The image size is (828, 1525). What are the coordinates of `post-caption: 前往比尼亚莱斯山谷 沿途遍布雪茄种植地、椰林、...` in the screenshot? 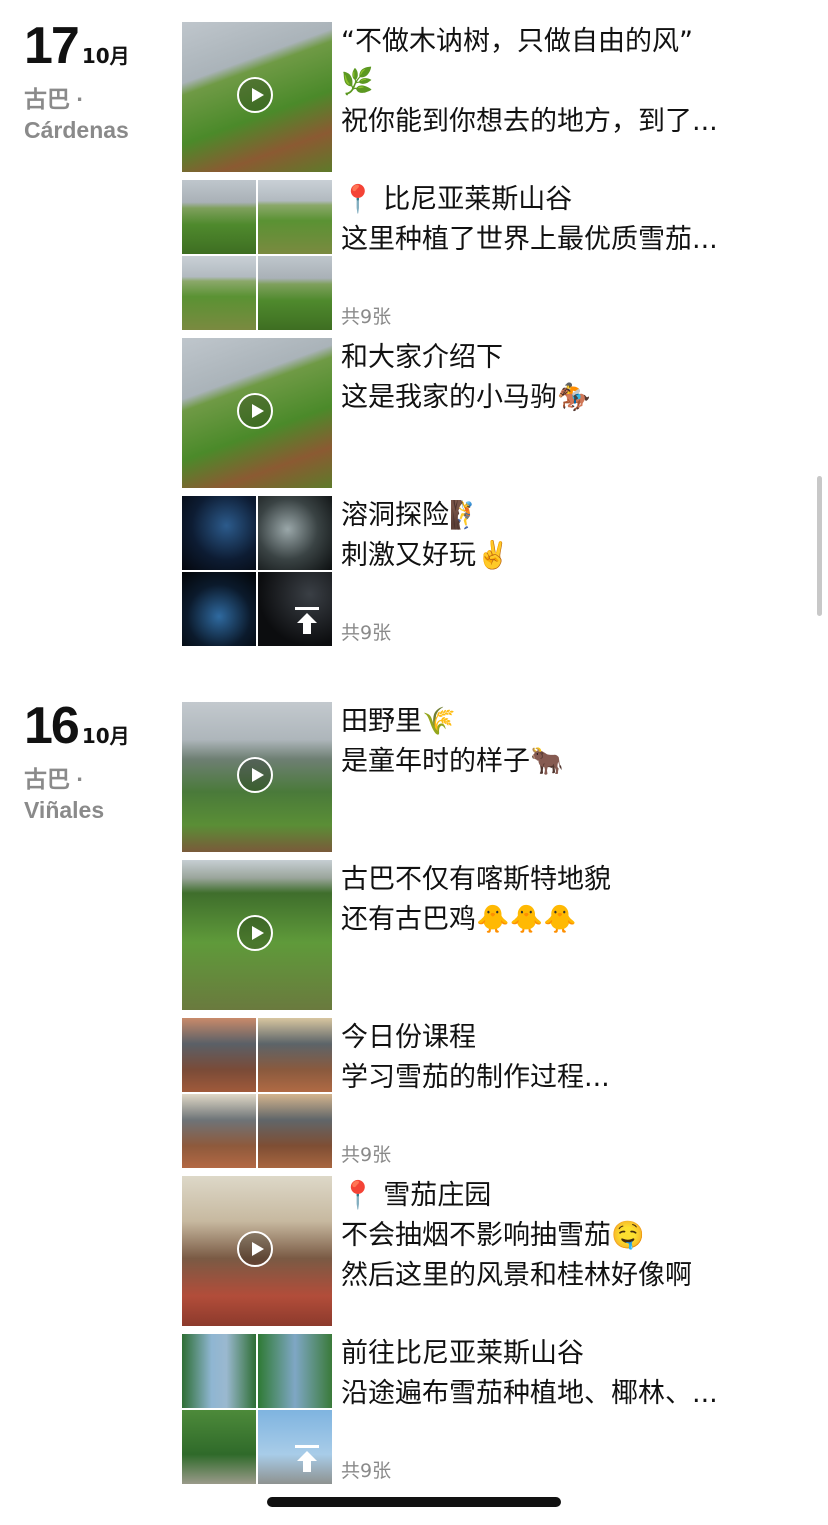 It's located at (569, 1374).